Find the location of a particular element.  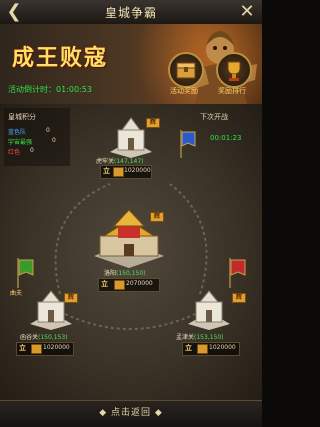

ranking-label: 奖励排行 is located at coordinates (232, 91).